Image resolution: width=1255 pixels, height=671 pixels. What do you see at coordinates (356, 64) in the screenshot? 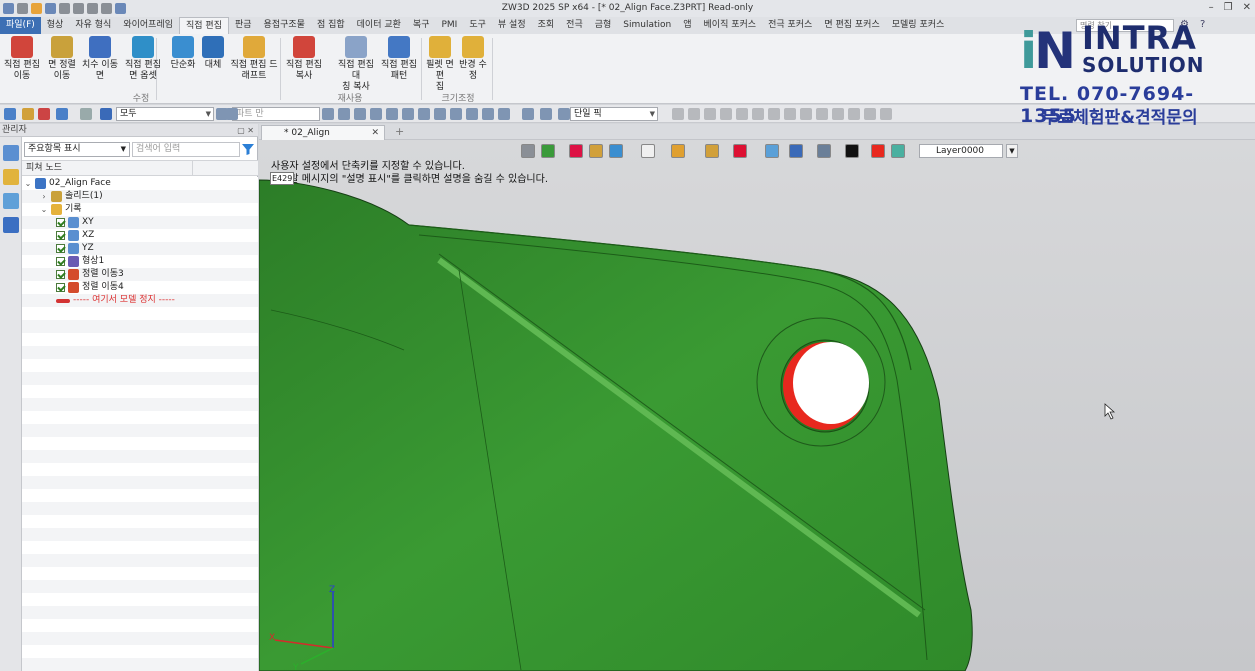
I see `ribbon-button-8: 직접 편집 대칭 복사` at bounding box center [356, 64].